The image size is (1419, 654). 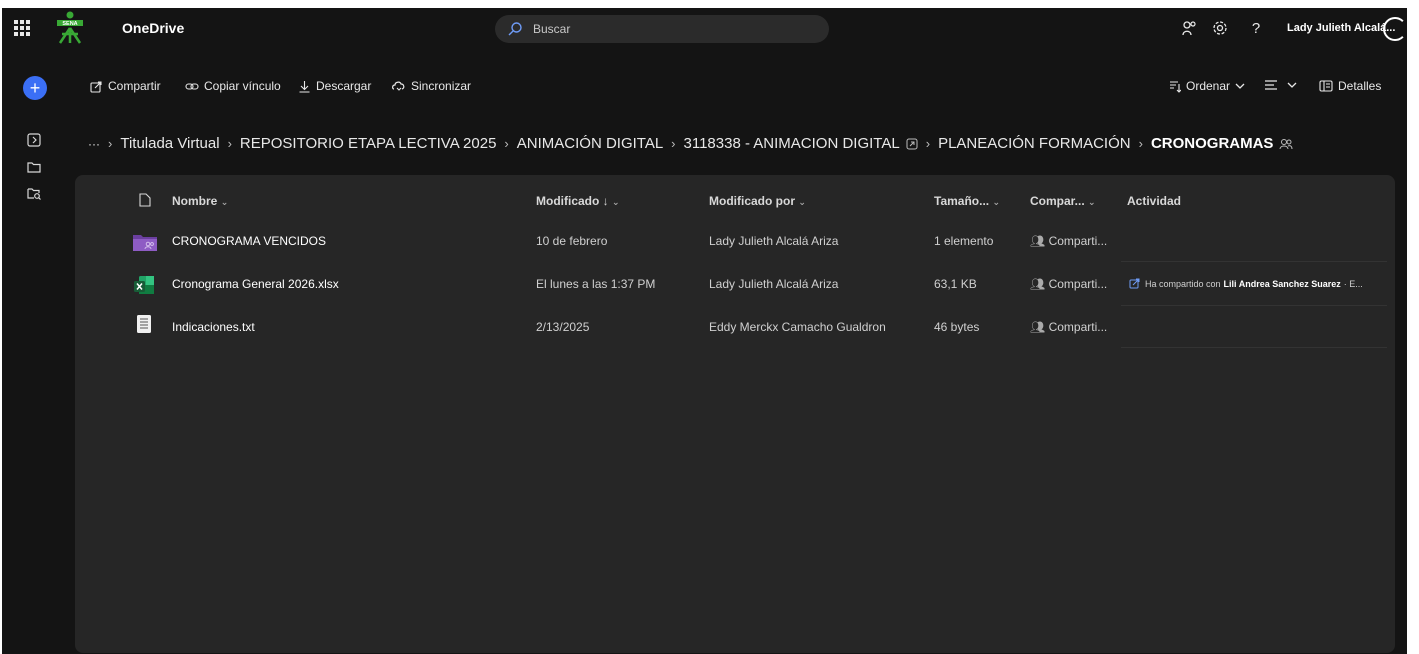 What do you see at coordinates (35, 88) in the screenshot?
I see `create-new-button: +` at bounding box center [35, 88].